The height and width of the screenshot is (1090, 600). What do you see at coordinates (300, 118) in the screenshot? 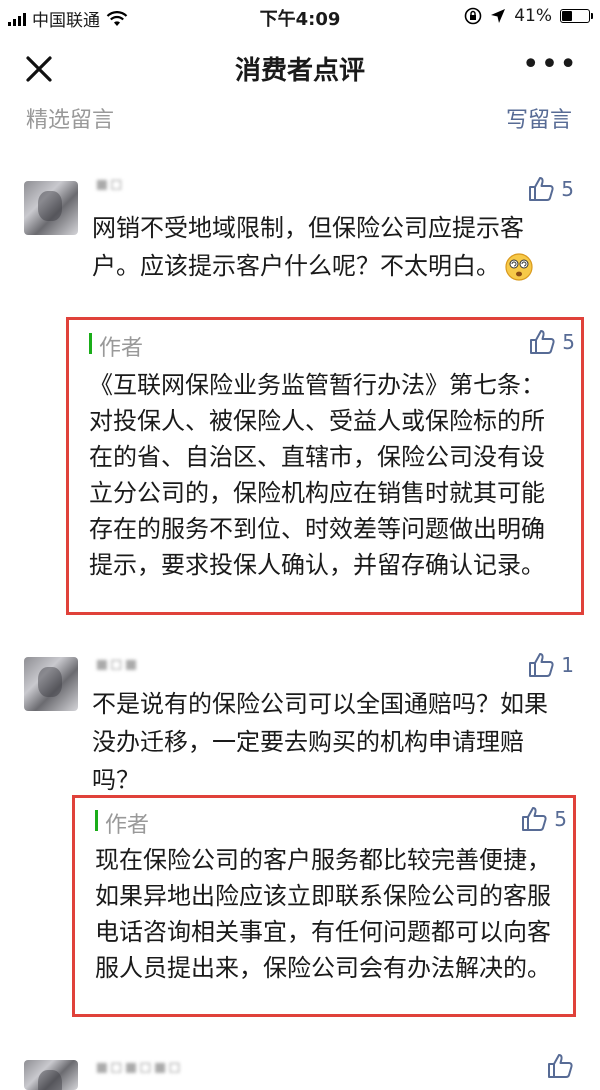
I see `section-header: 精选留言 写留言` at bounding box center [300, 118].